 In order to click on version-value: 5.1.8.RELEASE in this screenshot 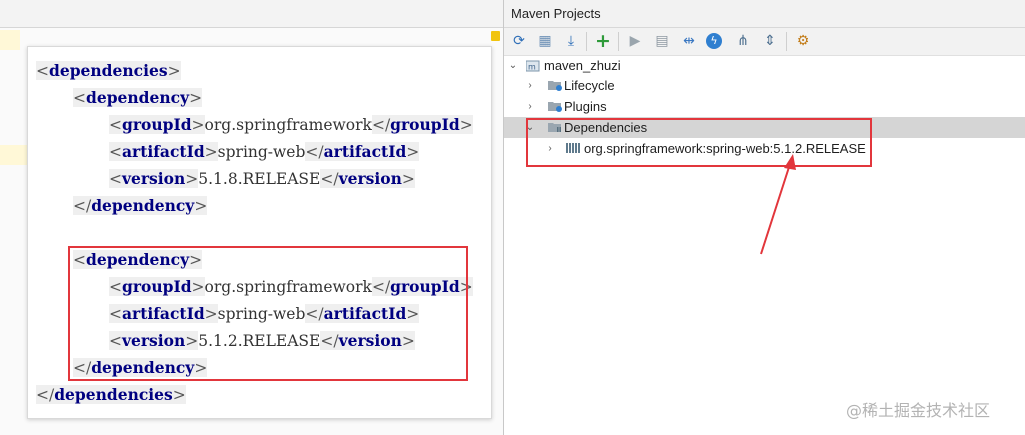, I will do `click(259, 179)`.